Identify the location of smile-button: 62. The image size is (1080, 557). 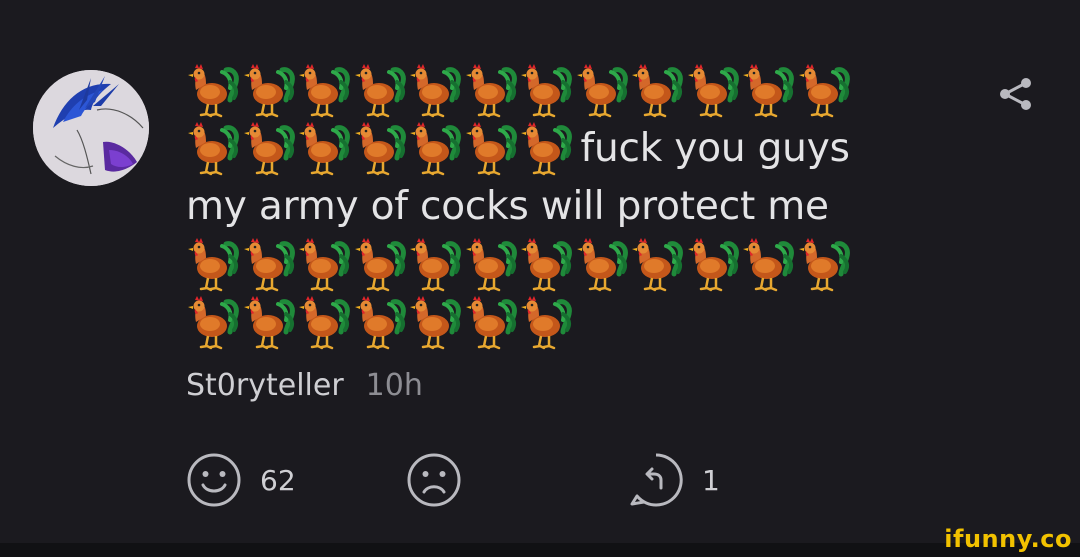
(241, 480).